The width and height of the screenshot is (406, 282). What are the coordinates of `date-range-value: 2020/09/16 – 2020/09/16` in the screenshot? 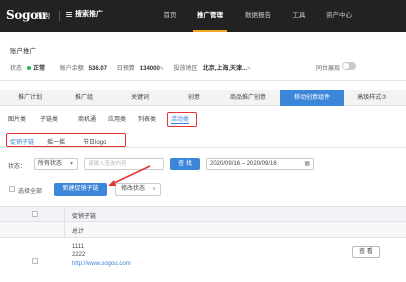 It's located at (243, 164).